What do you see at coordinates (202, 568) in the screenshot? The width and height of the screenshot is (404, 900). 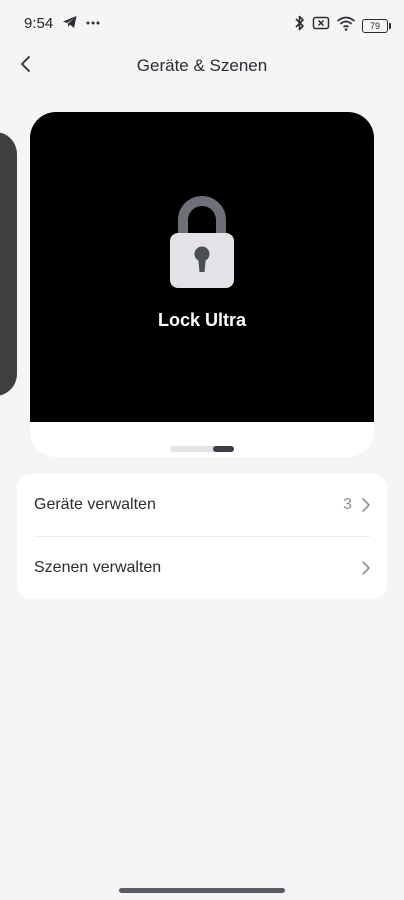 I see `manage-scenes-row: Szenen verwalten` at bounding box center [202, 568].